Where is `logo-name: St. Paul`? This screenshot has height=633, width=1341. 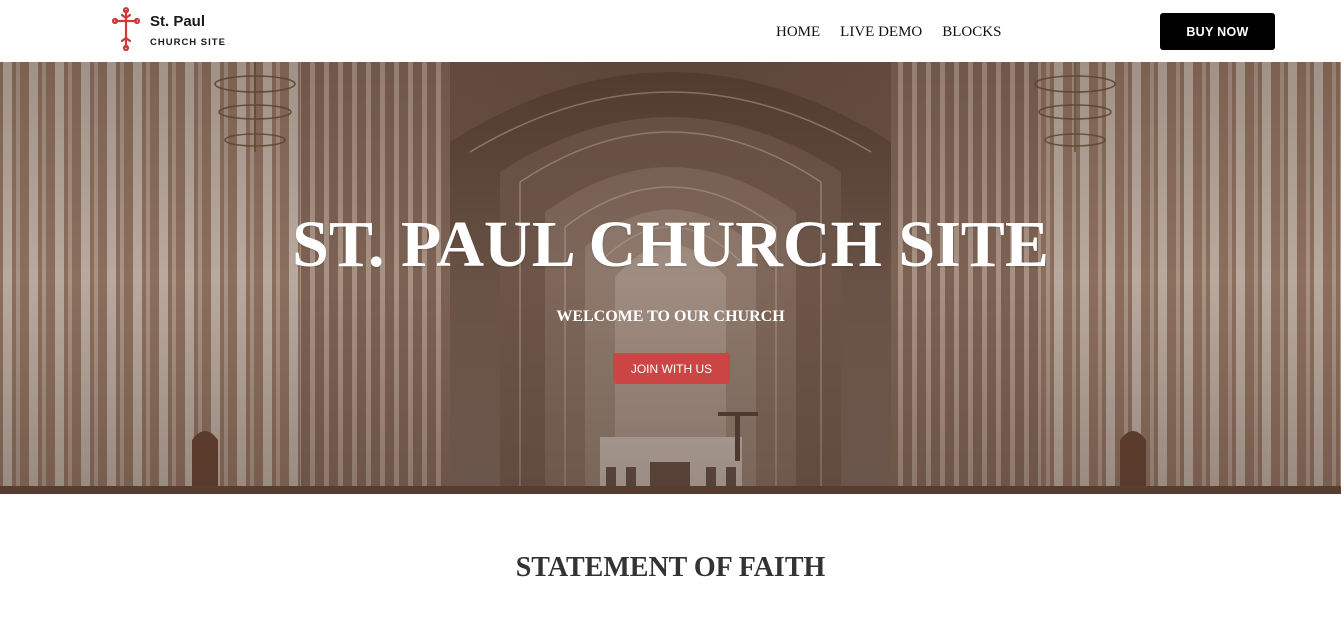
logo-name: St. Paul is located at coordinates (178, 21).